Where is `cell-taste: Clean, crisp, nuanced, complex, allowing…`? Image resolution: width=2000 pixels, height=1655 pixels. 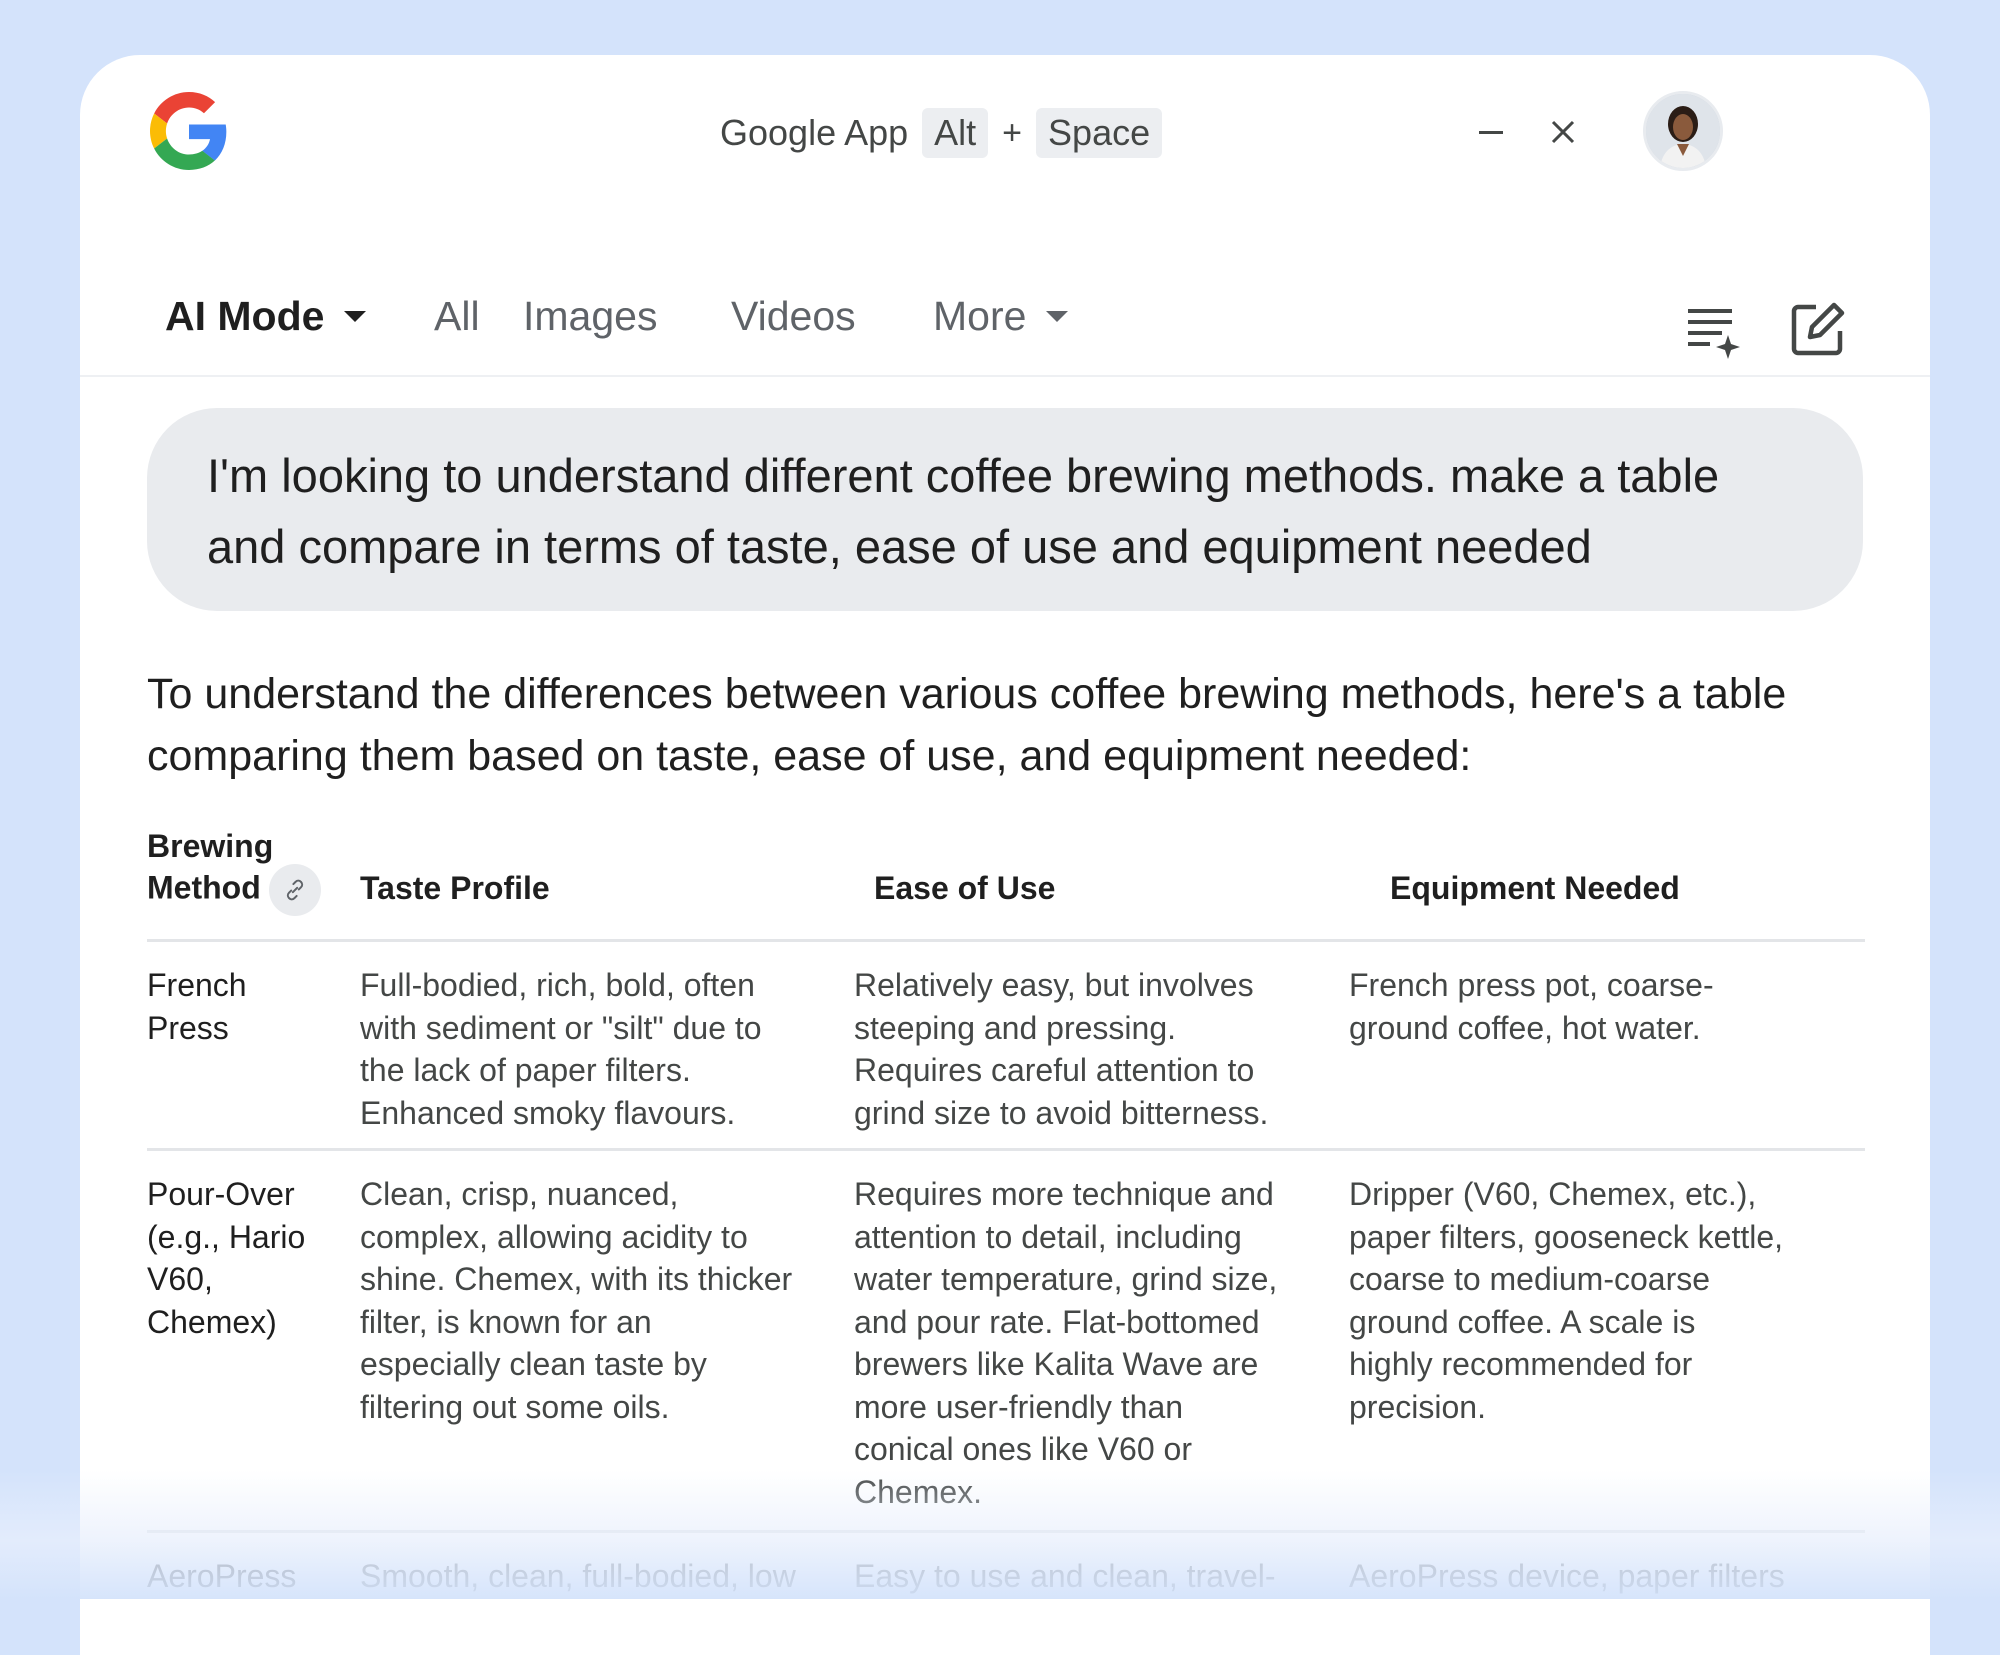 cell-taste: Clean, crisp, nuanced, complex, allowing… is located at coordinates (576, 1300).